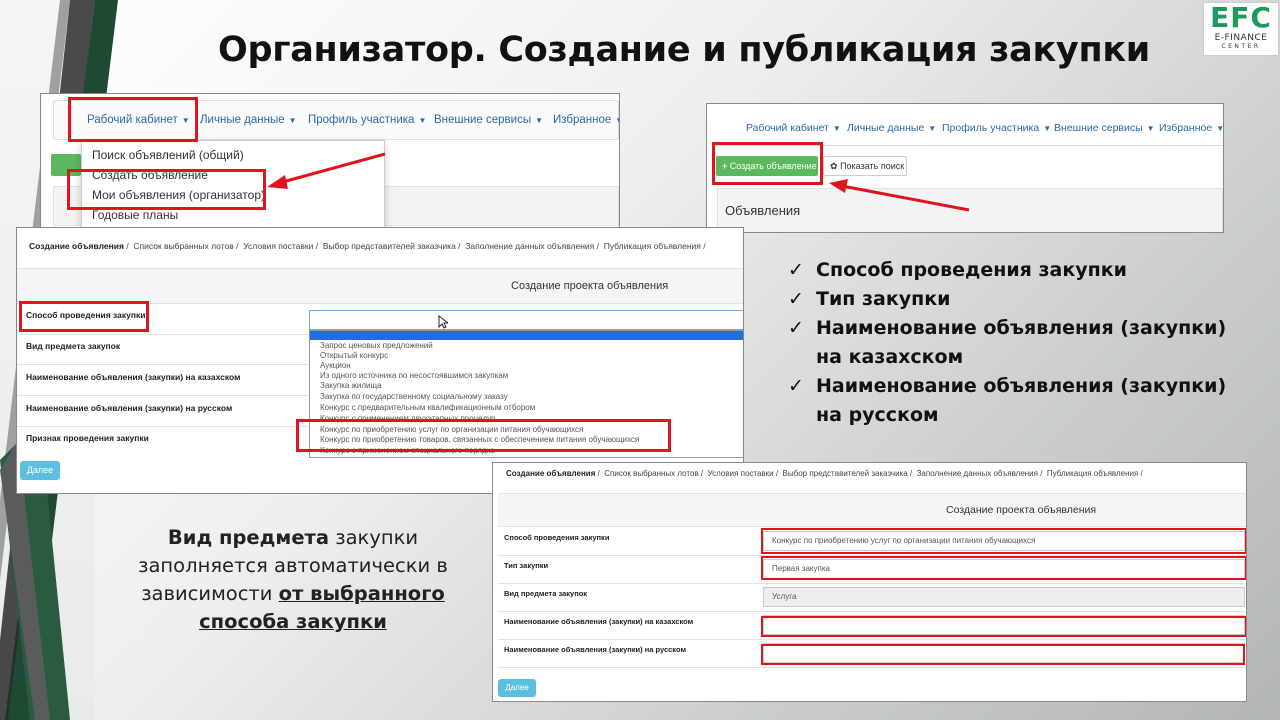 The width and height of the screenshot is (1280, 720). What do you see at coordinates (1241, 17) in the screenshot?
I see `logo-text: EFC` at bounding box center [1241, 17].